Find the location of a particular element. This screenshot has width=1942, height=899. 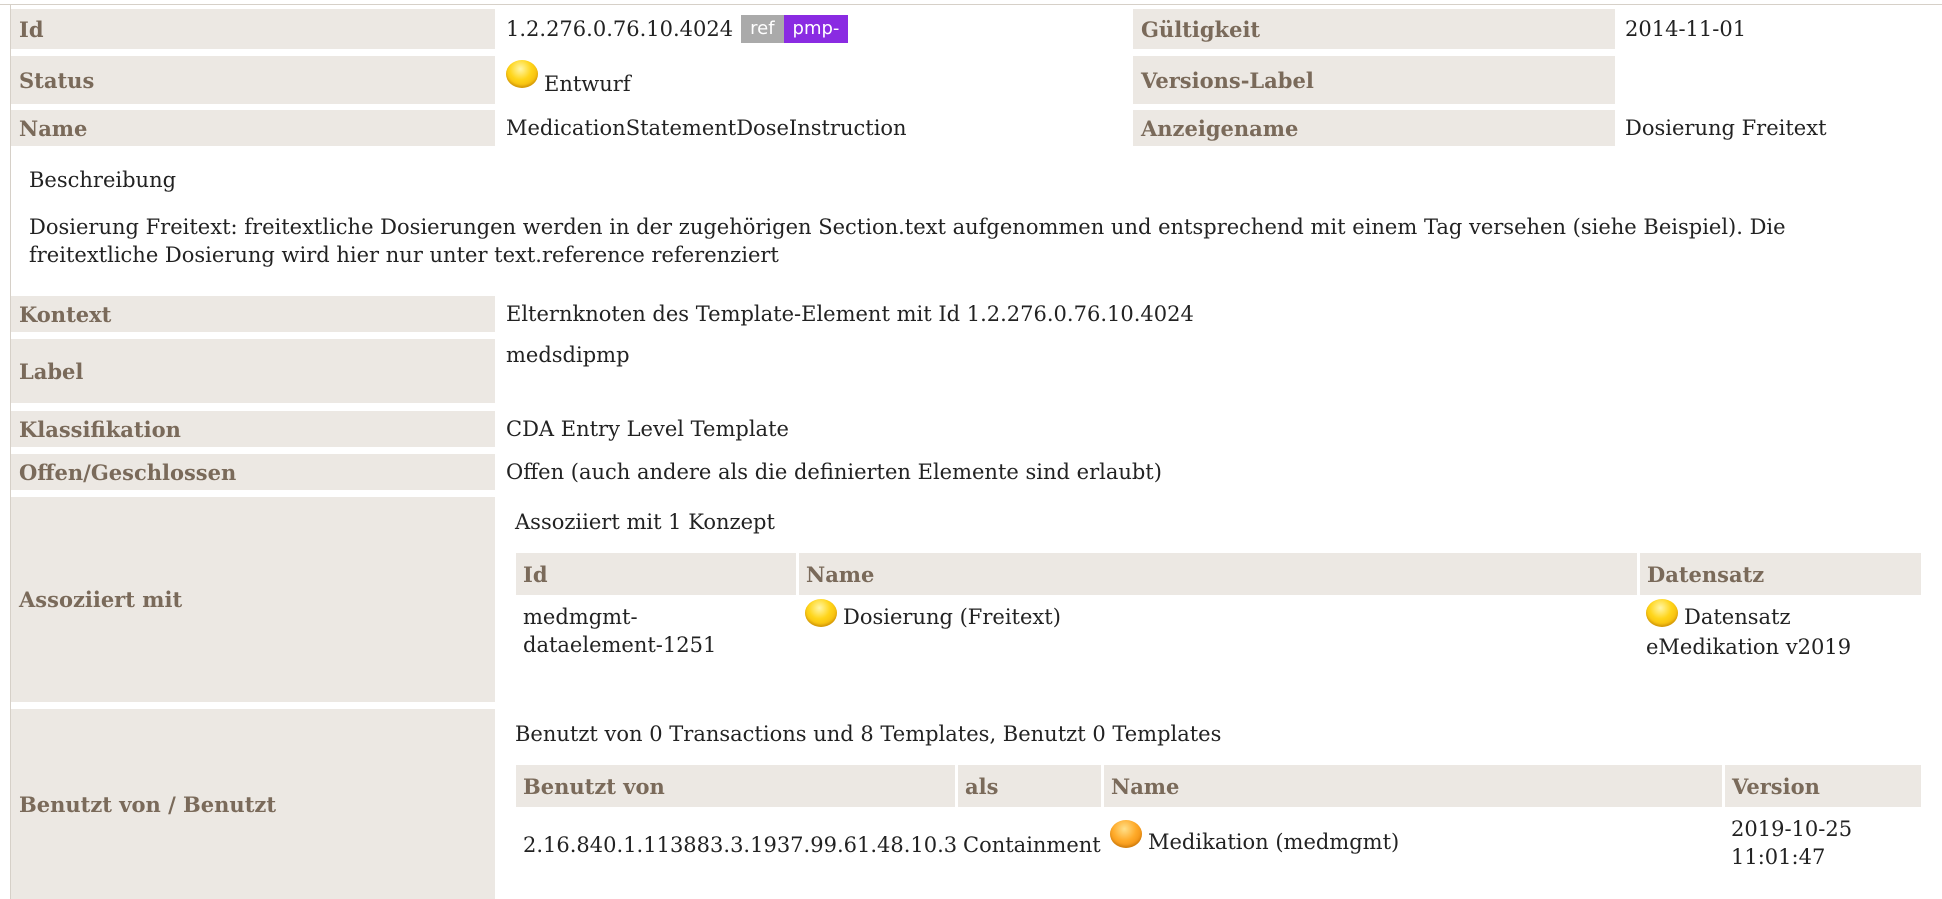

associated-row-name-cell: Dosierung (Freitext) is located at coordinates (1205, 615).